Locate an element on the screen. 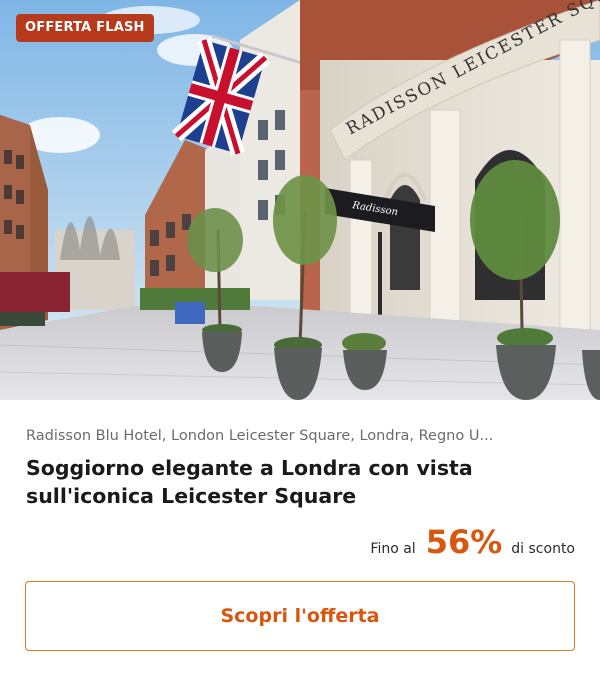  discount-info: Fino al 56% di sconto is located at coordinates (472, 542).